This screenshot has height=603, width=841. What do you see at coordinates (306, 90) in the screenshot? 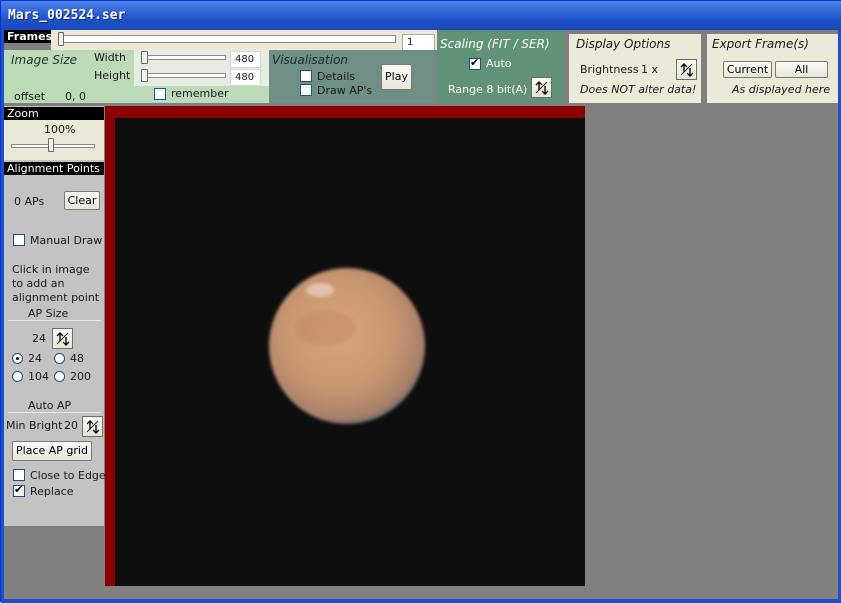
I see `draw-aps-checkbox` at bounding box center [306, 90].